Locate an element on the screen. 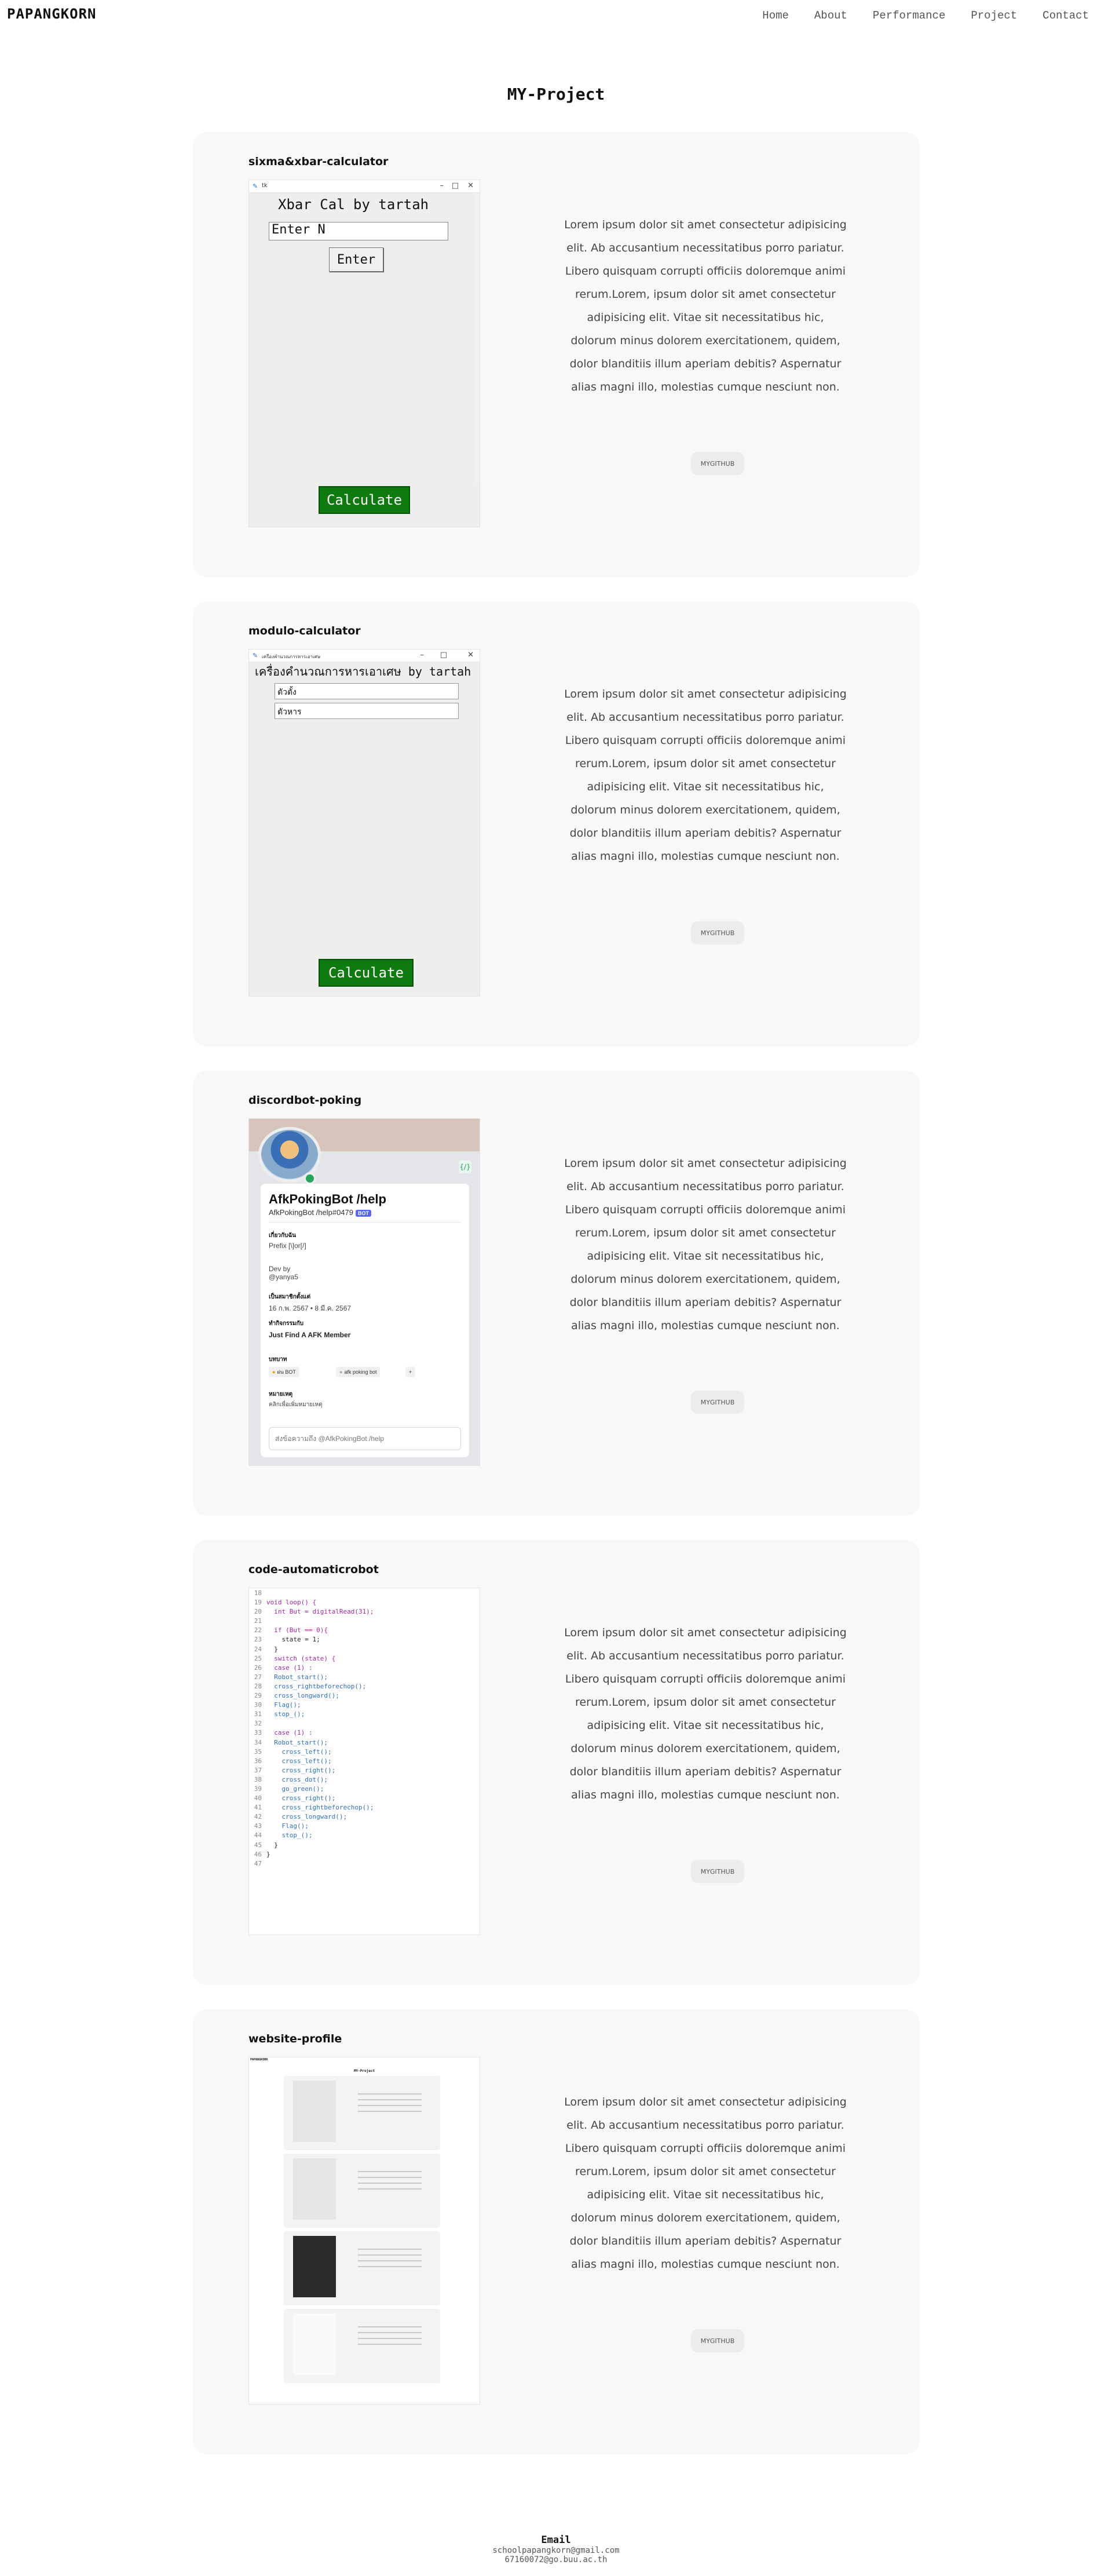 Image resolution: width=1112 pixels, height=2576 pixels. feather-icon: ✎ is located at coordinates (255, 655).